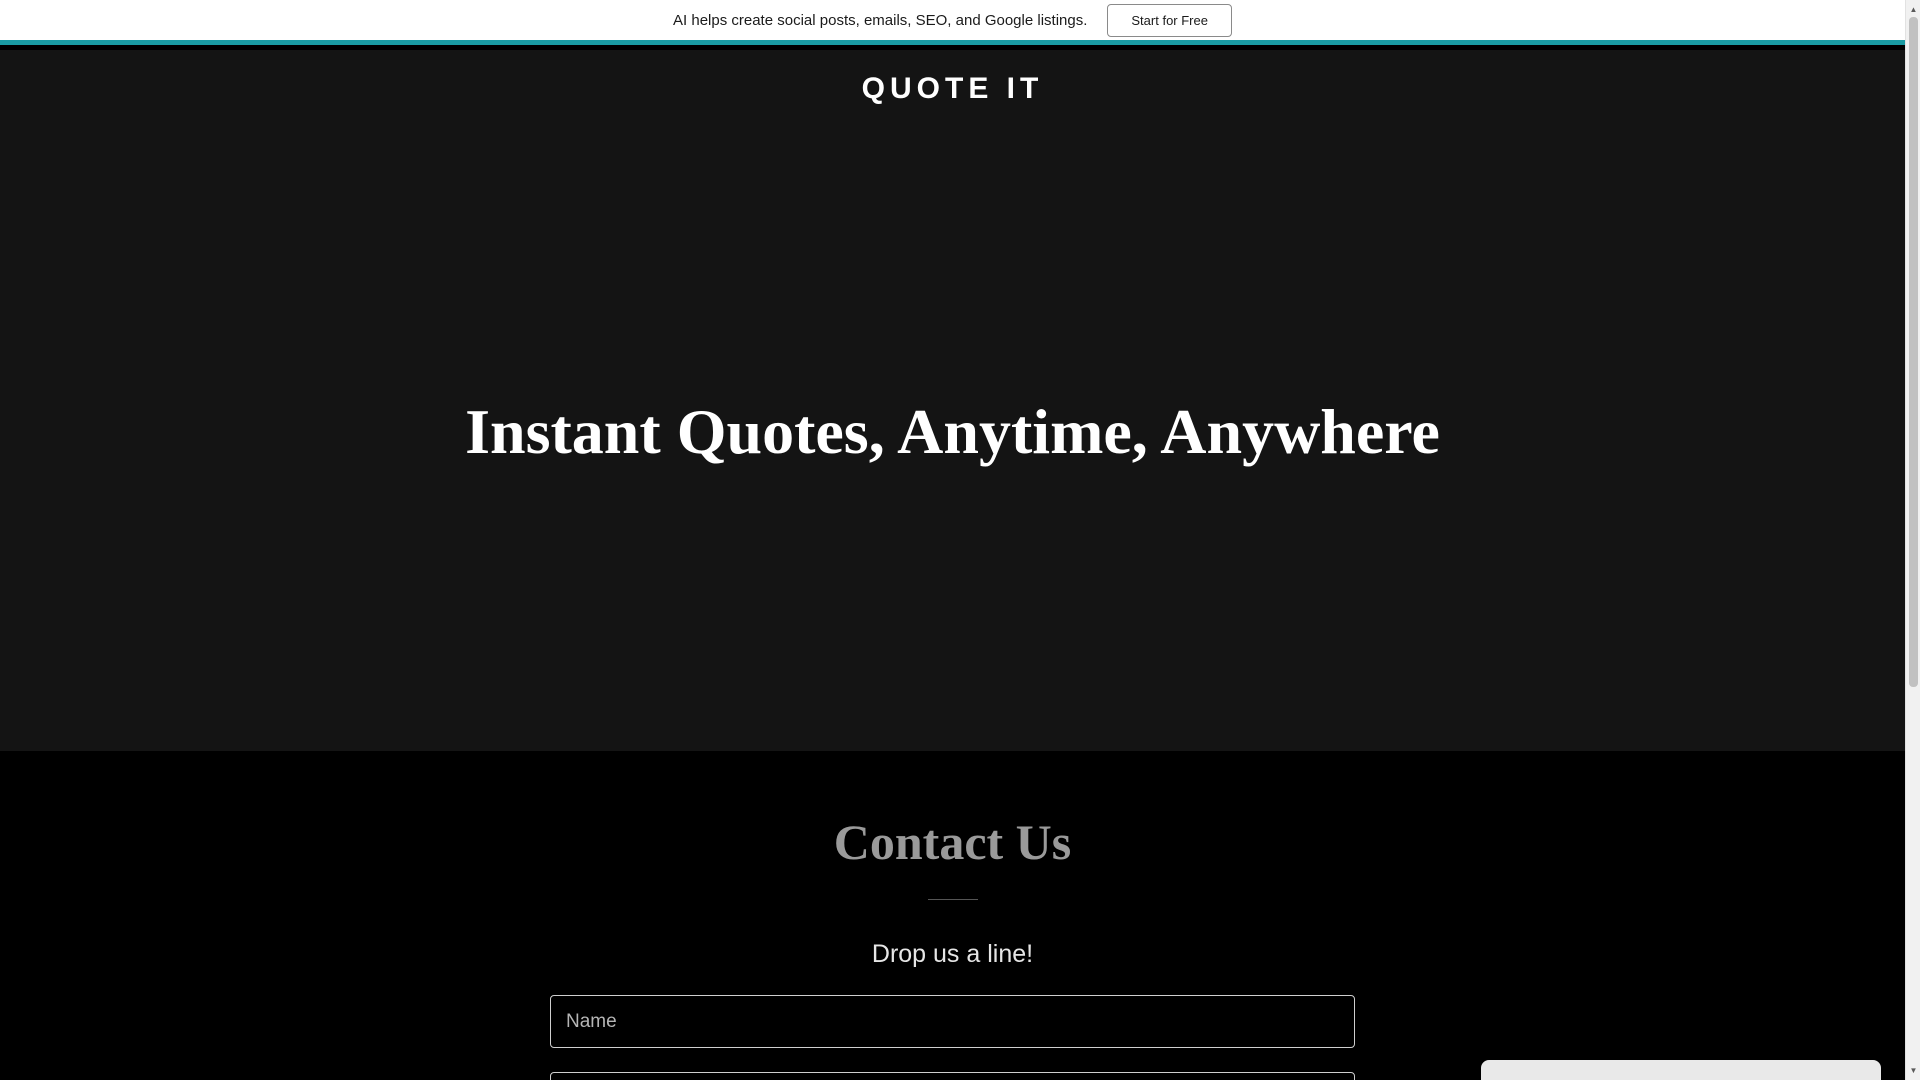 The image size is (1920, 1080). I want to click on name-field, so click(952, 1021).